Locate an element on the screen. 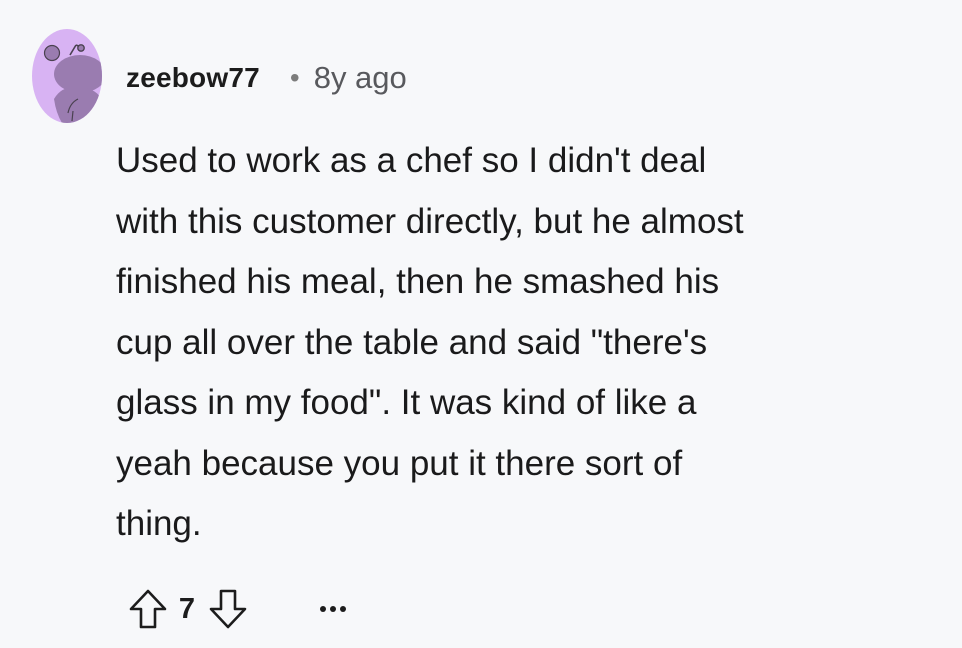 The width and height of the screenshot is (962, 648). downvote-button is located at coordinates (228, 609).